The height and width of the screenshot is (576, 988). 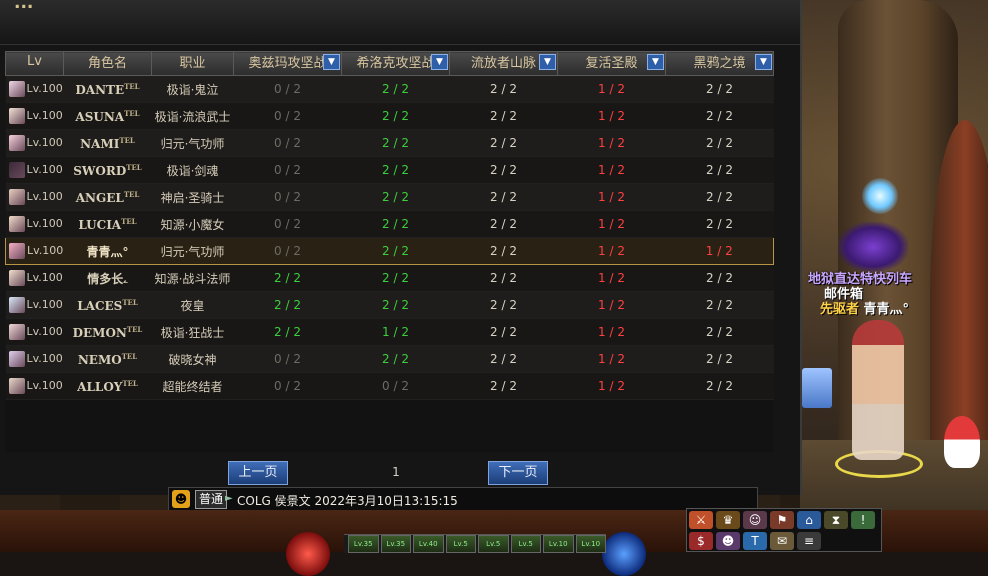 What do you see at coordinates (809, 520) in the screenshot?
I see `home-icon: ⌂` at bounding box center [809, 520].